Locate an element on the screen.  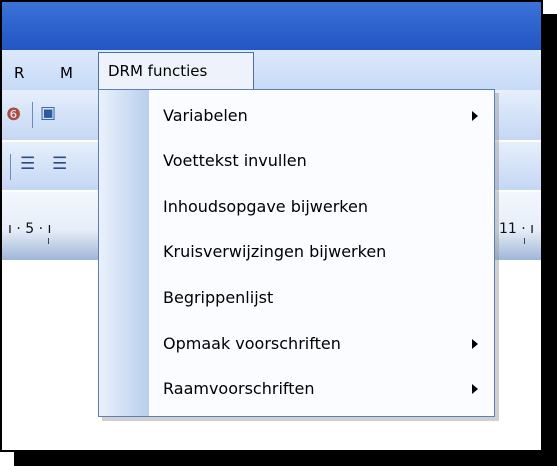
ruler-label-right: 11 · ı is located at coordinates (517, 229).